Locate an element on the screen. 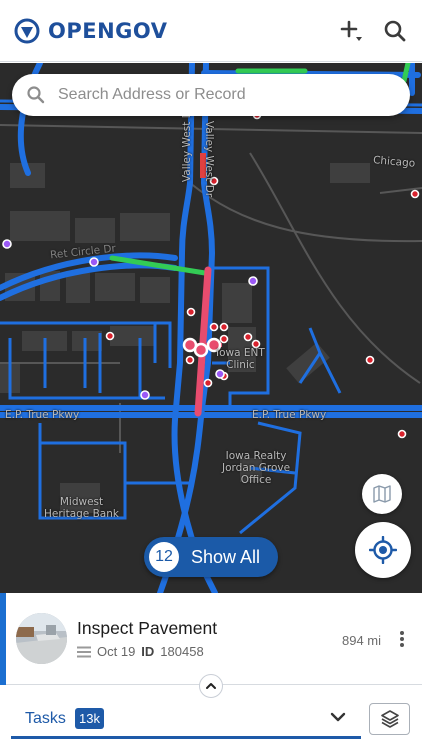  pavement-photo is located at coordinates (41, 638).